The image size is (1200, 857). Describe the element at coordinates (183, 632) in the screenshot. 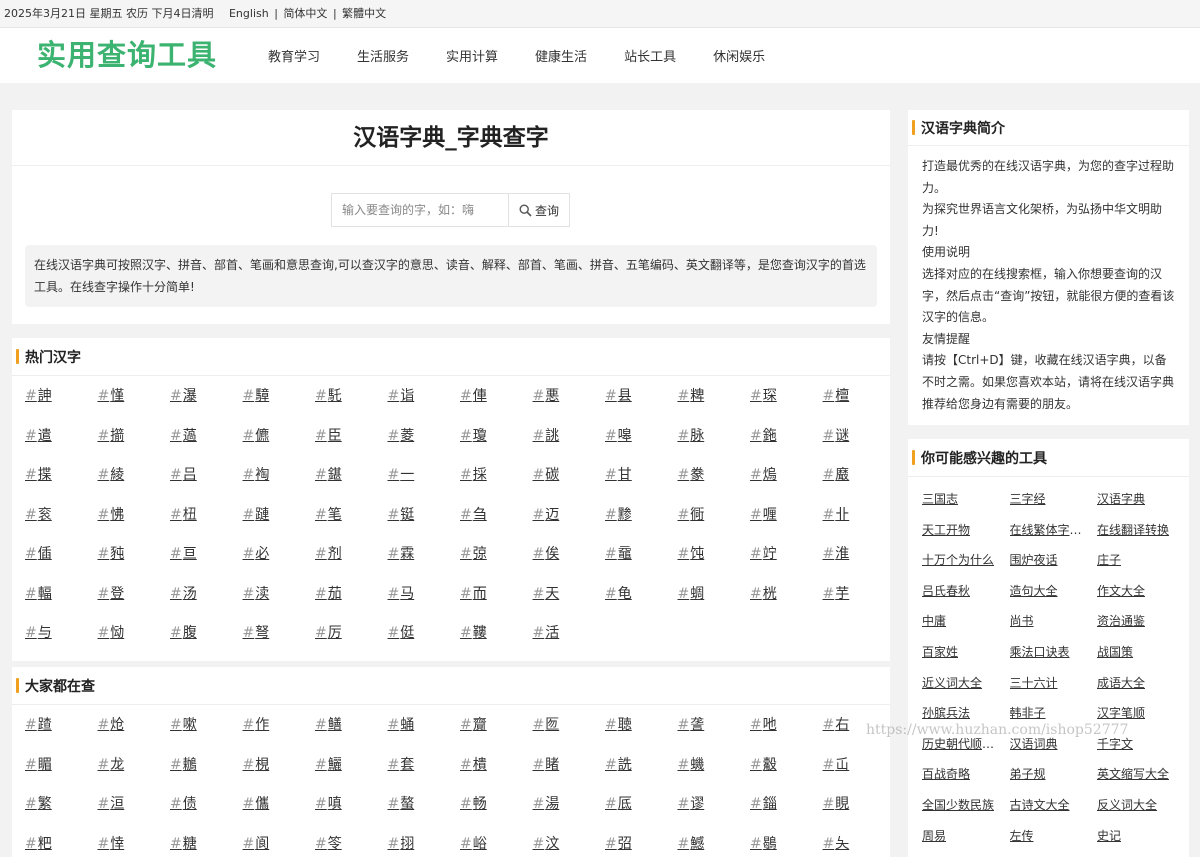

I see `character-link: #腹` at that location.